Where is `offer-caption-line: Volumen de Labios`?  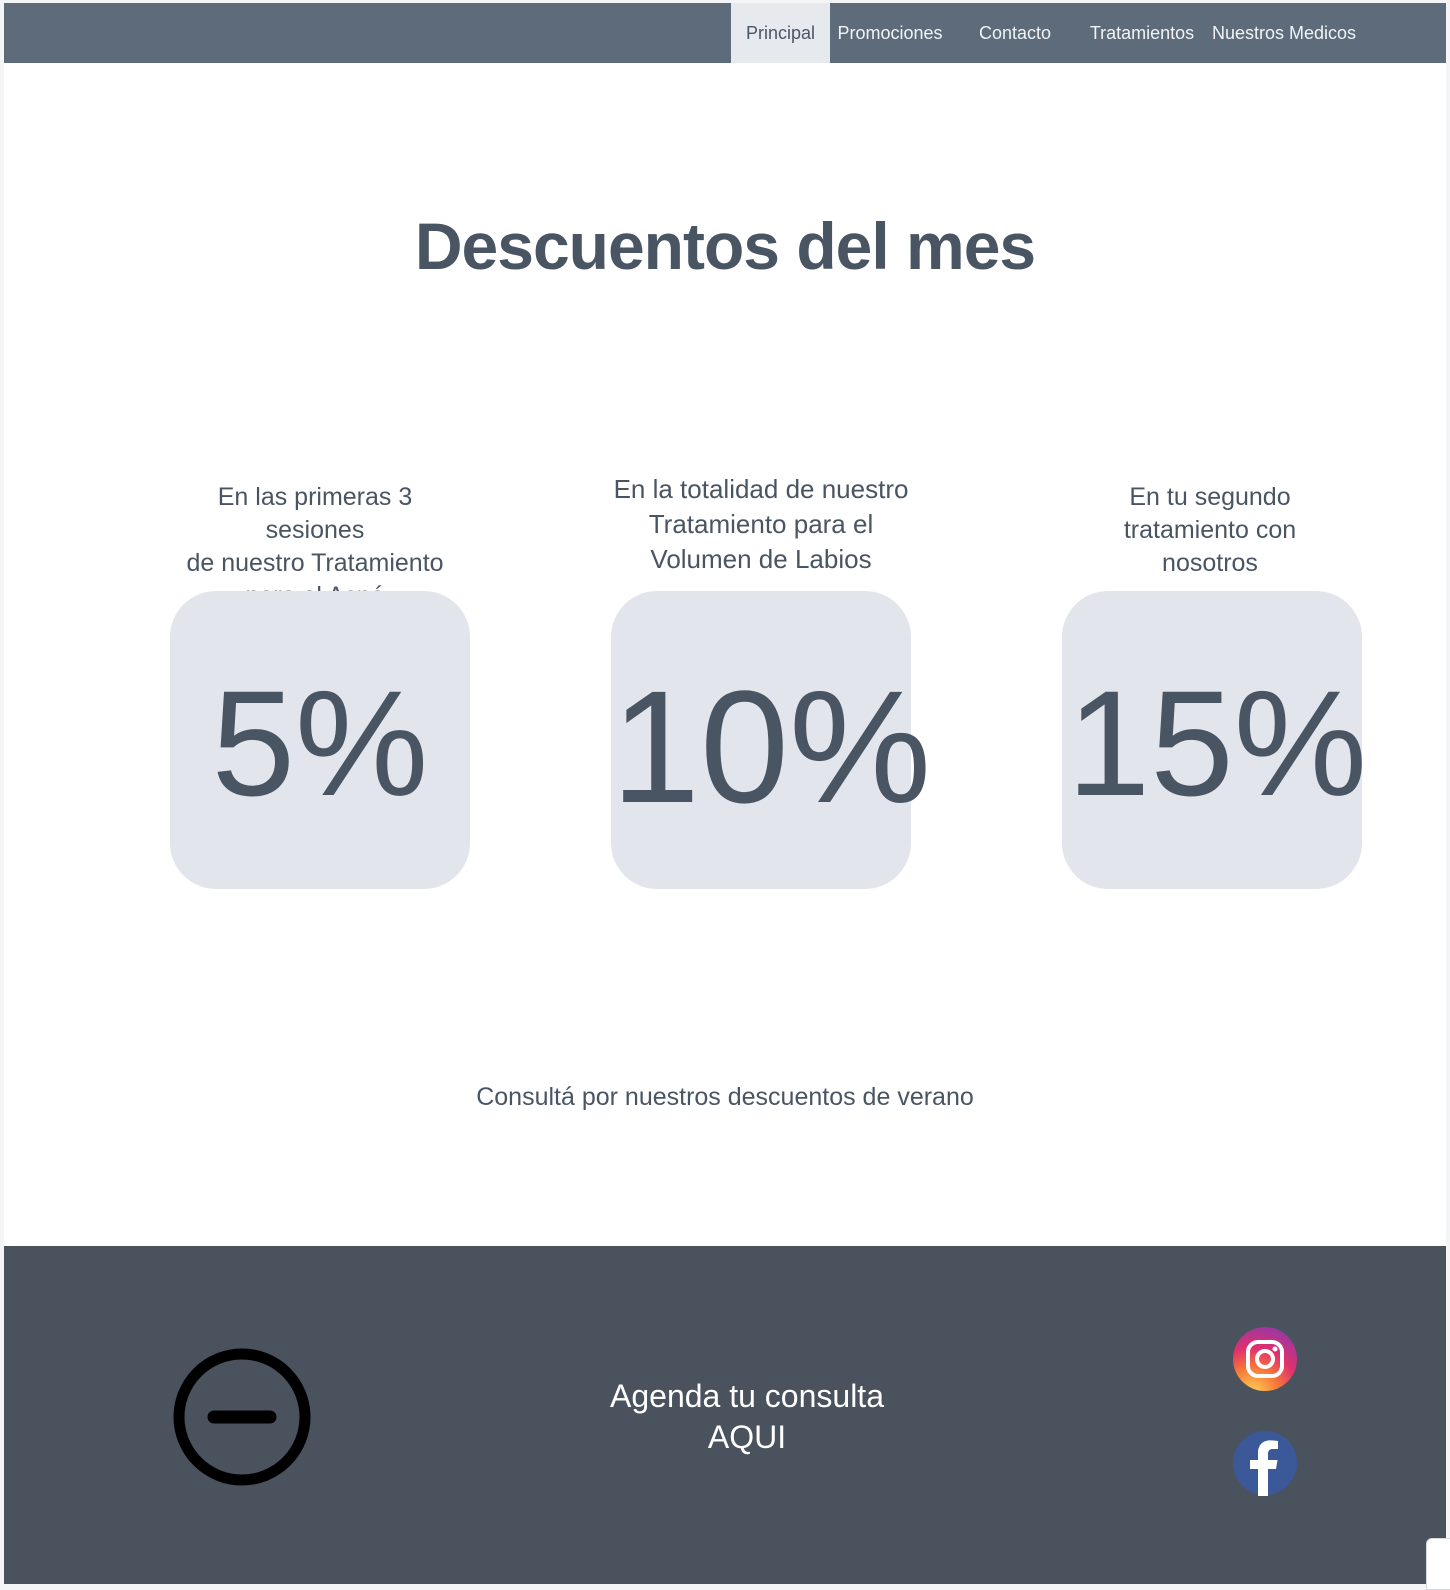
offer-caption-line: Volumen de Labios is located at coordinates (761, 559).